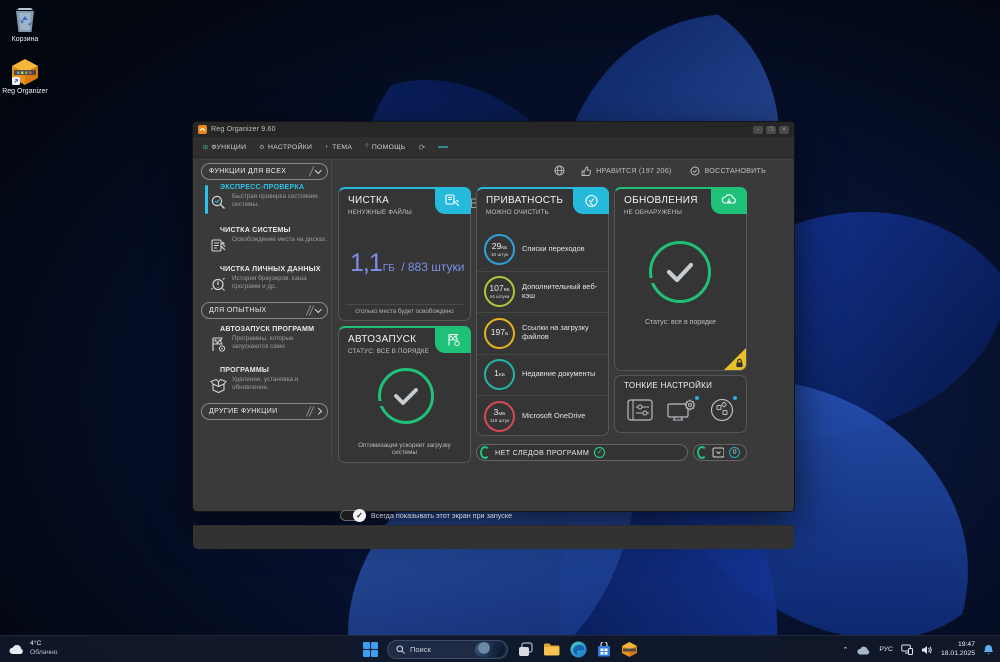 Image resolution: width=1000 pixels, height=662 pixels. Describe the element at coordinates (317, 309) in the screenshot. I see `chevron-down-icon` at that location.